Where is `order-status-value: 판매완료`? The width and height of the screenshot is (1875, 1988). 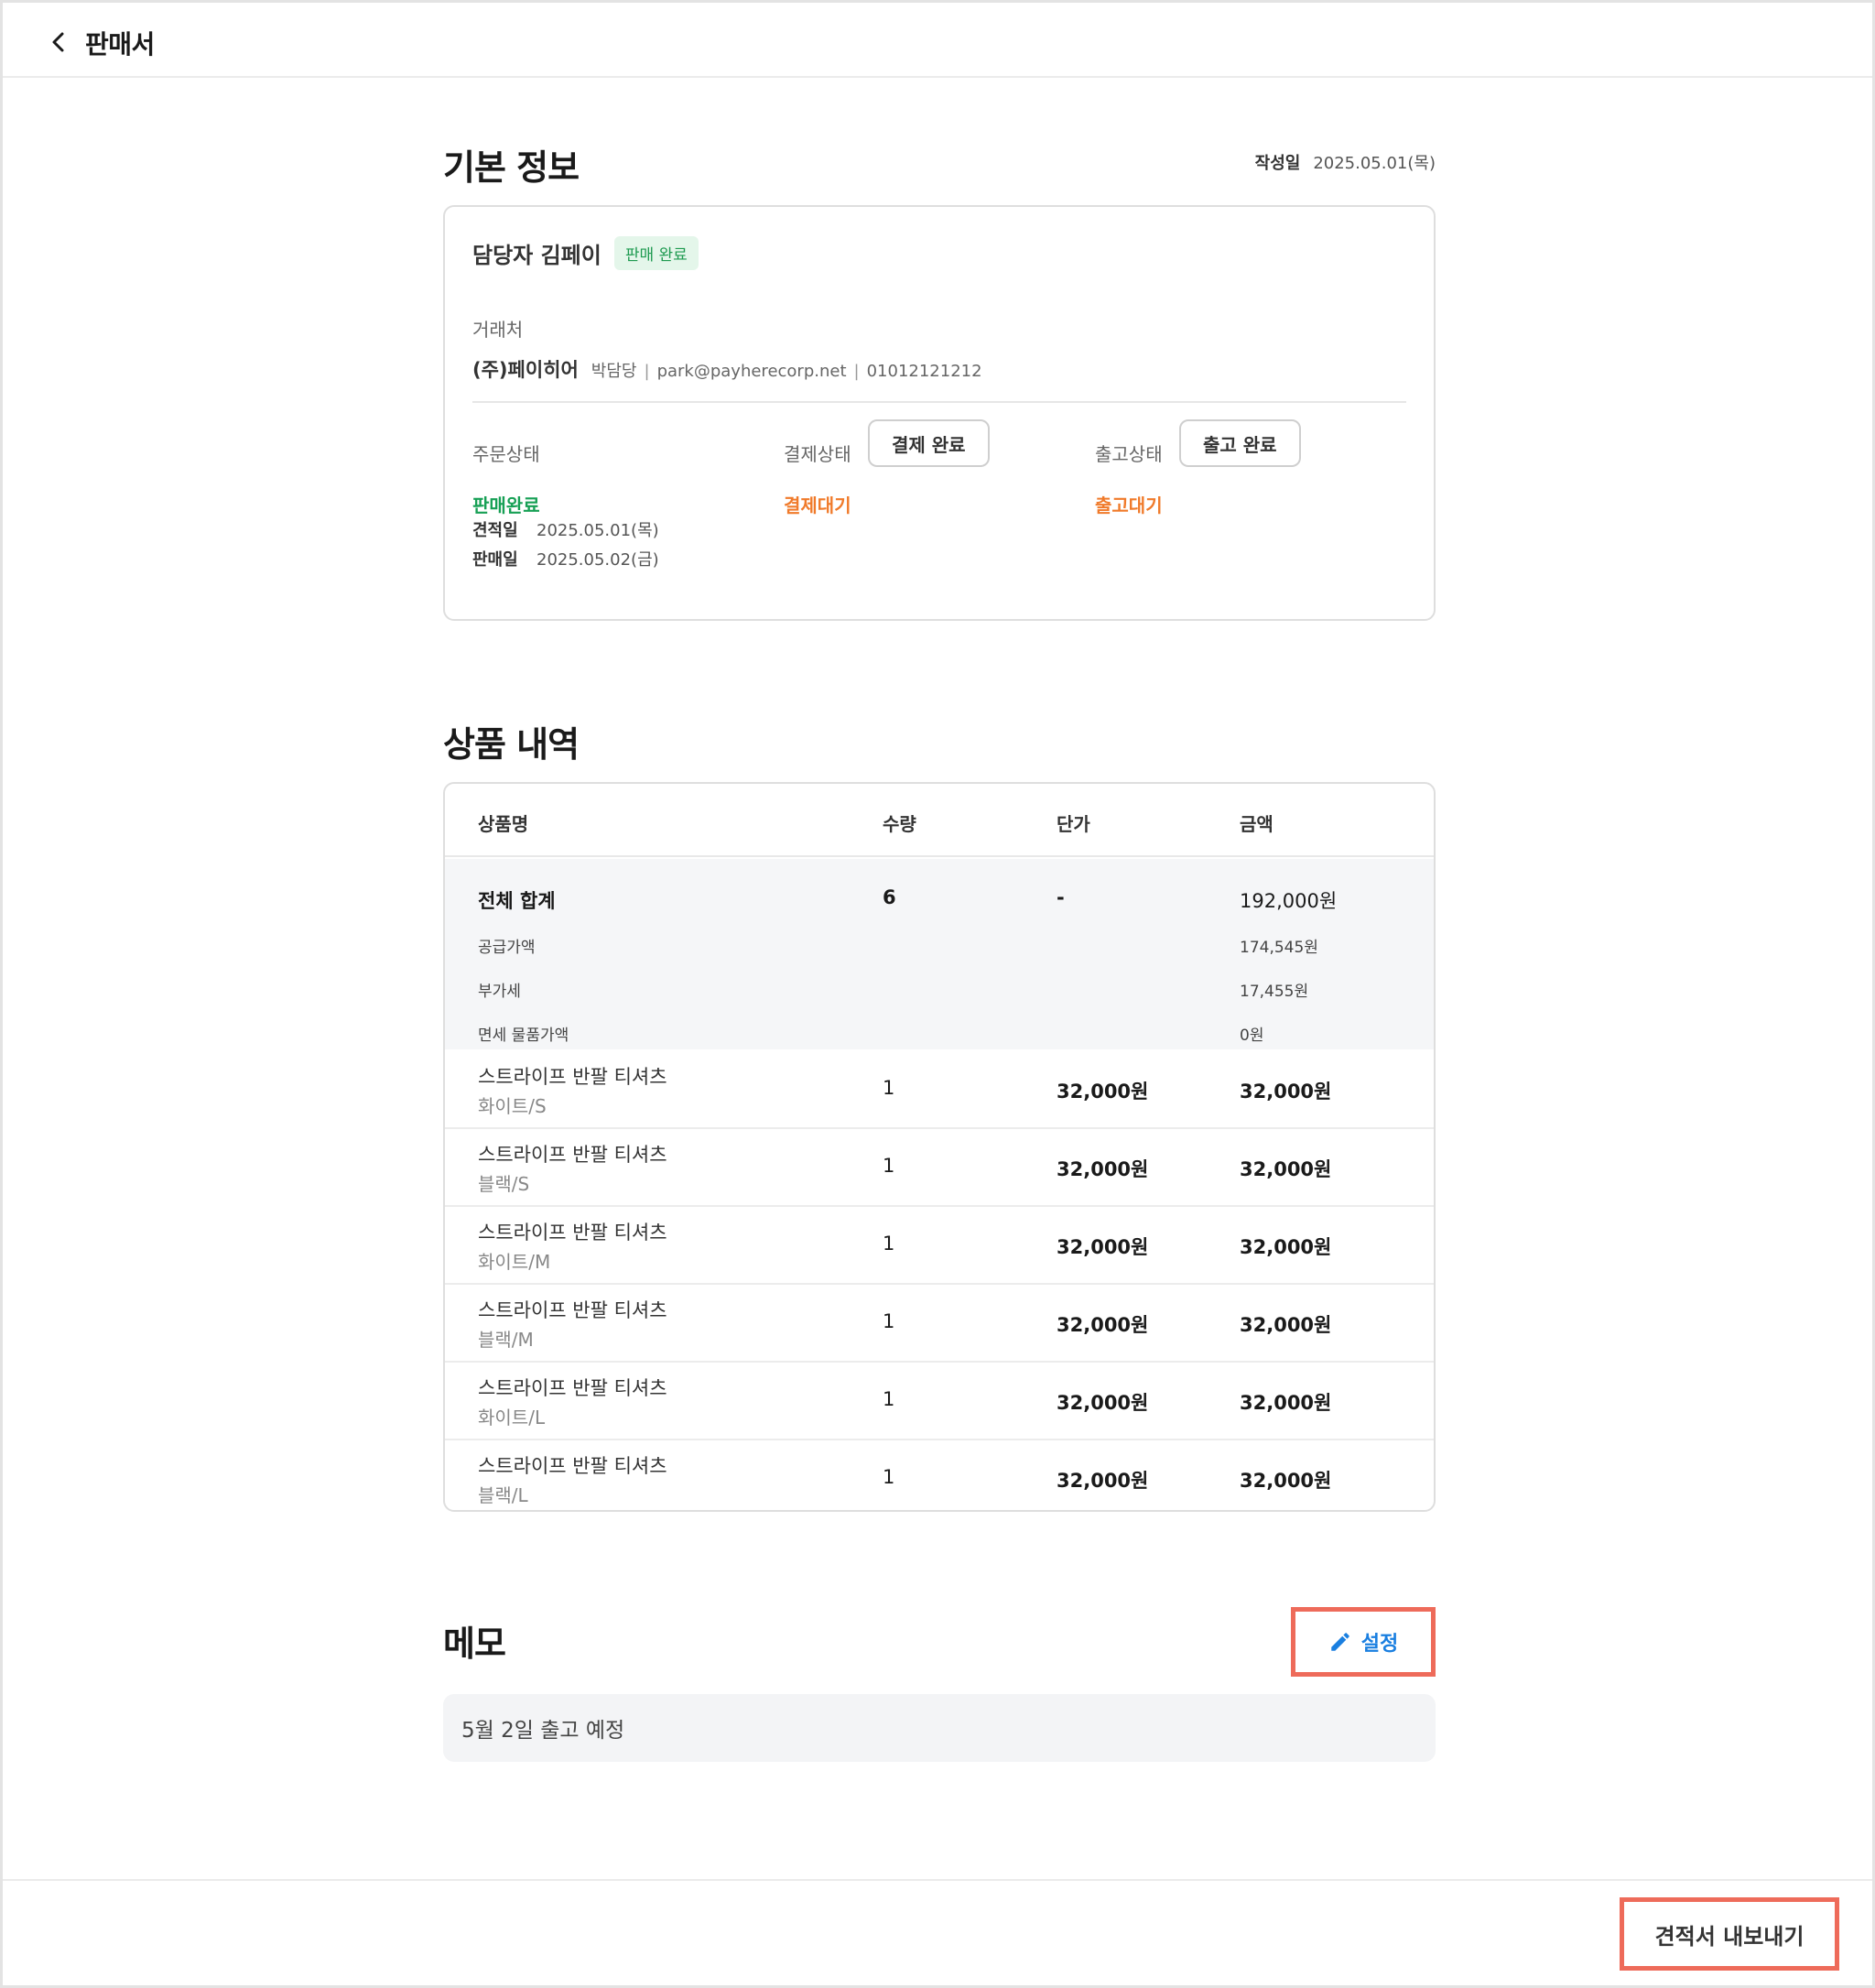 order-status-value: 판매완료 is located at coordinates (506, 505).